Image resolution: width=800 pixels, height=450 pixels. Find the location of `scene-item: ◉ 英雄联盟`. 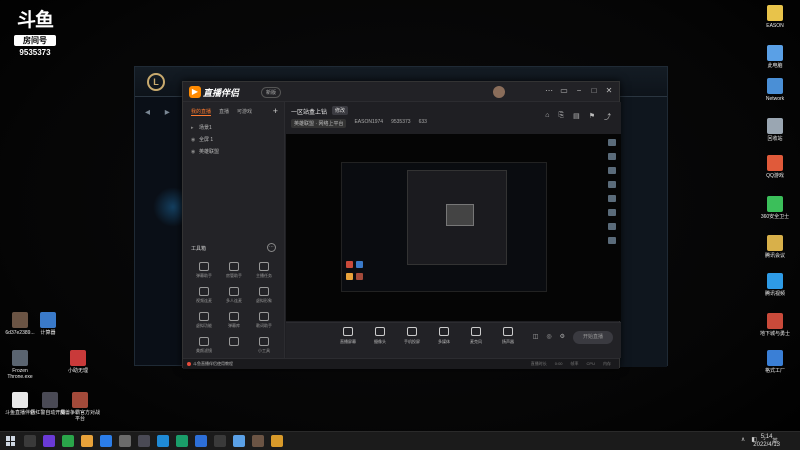

scene-item: ◉ 英雄联盟 is located at coordinates (233, 152).